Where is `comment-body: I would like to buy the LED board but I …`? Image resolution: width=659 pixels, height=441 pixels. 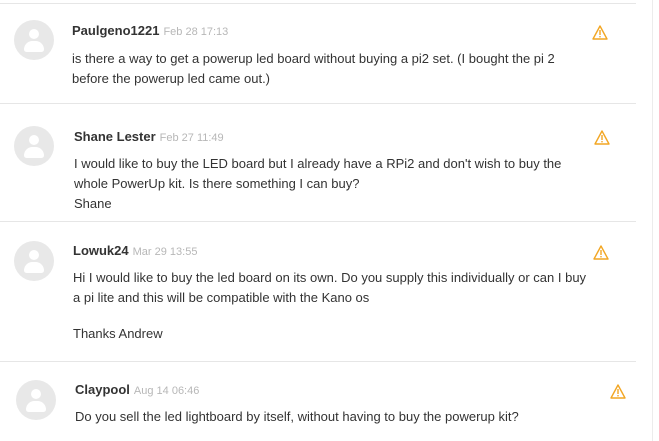 comment-body: I would like to buy the LED board but I … is located at coordinates (339, 184).